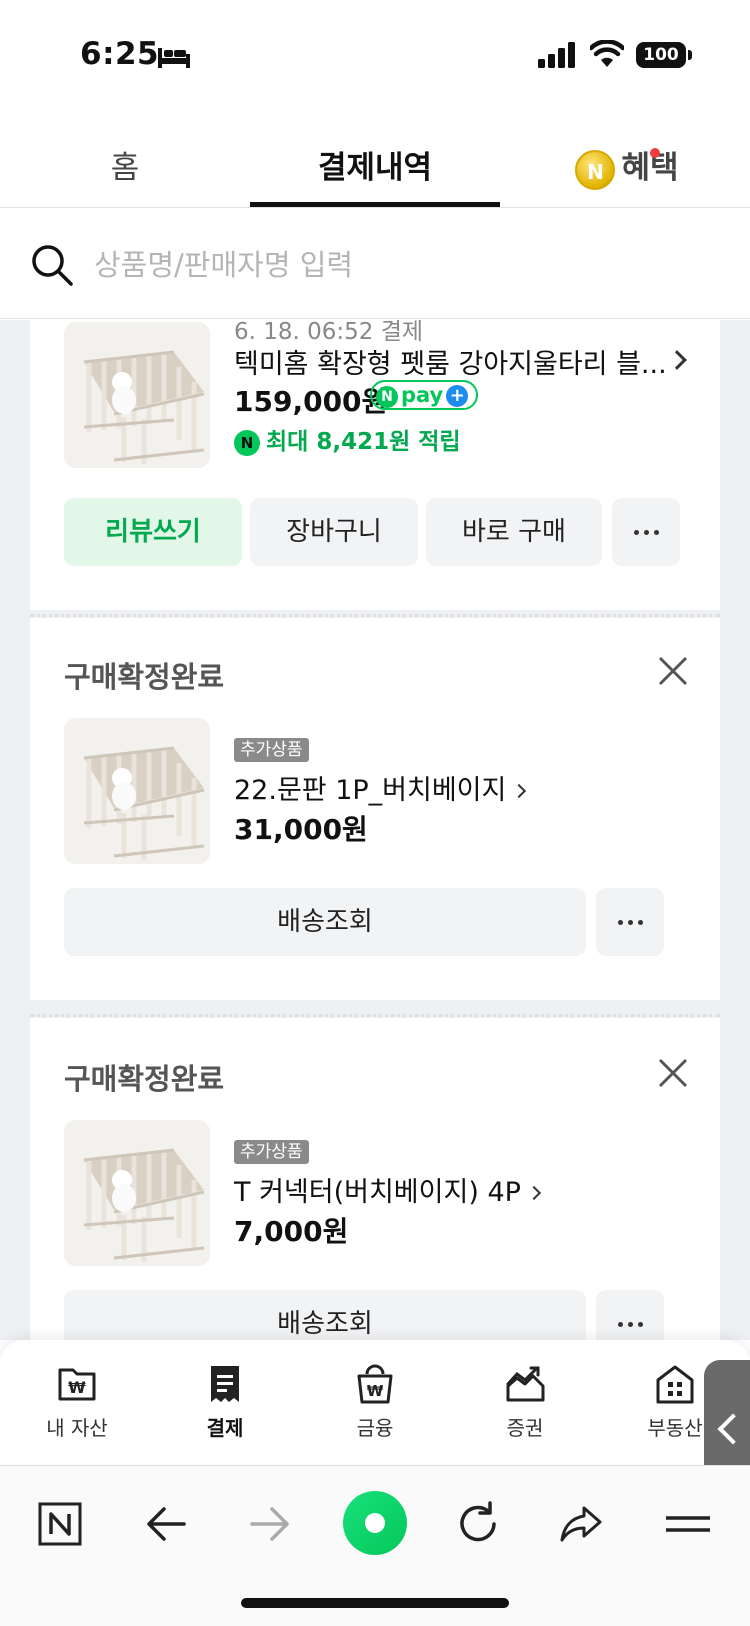 The width and height of the screenshot is (750, 1626). Describe the element at coordinates (363, 442) in the screenshot. I see `reward-text: 최대 8,421원 적립` at that location.